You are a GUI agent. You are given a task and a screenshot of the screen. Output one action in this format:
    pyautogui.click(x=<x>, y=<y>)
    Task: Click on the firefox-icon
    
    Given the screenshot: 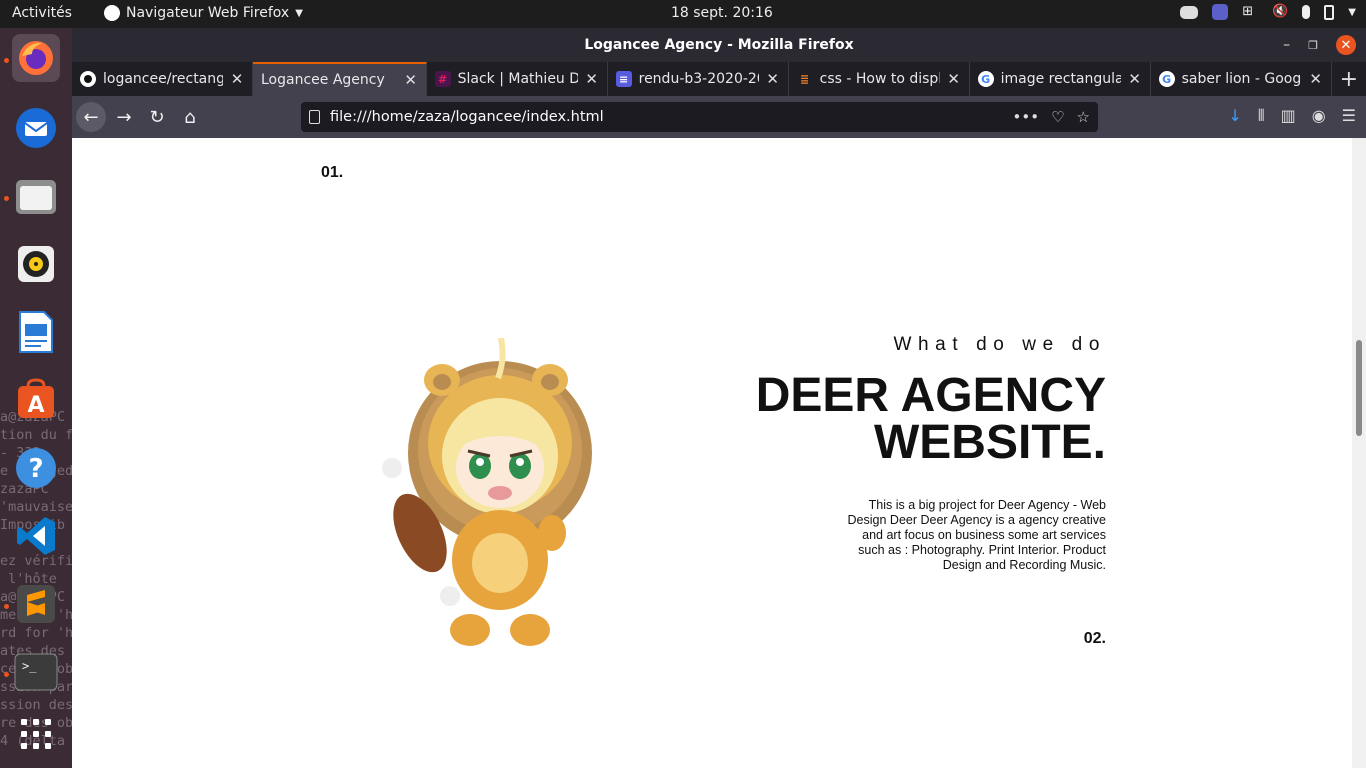 What is the action you would take?
    pyautogui.click(x=112, y=13)
    